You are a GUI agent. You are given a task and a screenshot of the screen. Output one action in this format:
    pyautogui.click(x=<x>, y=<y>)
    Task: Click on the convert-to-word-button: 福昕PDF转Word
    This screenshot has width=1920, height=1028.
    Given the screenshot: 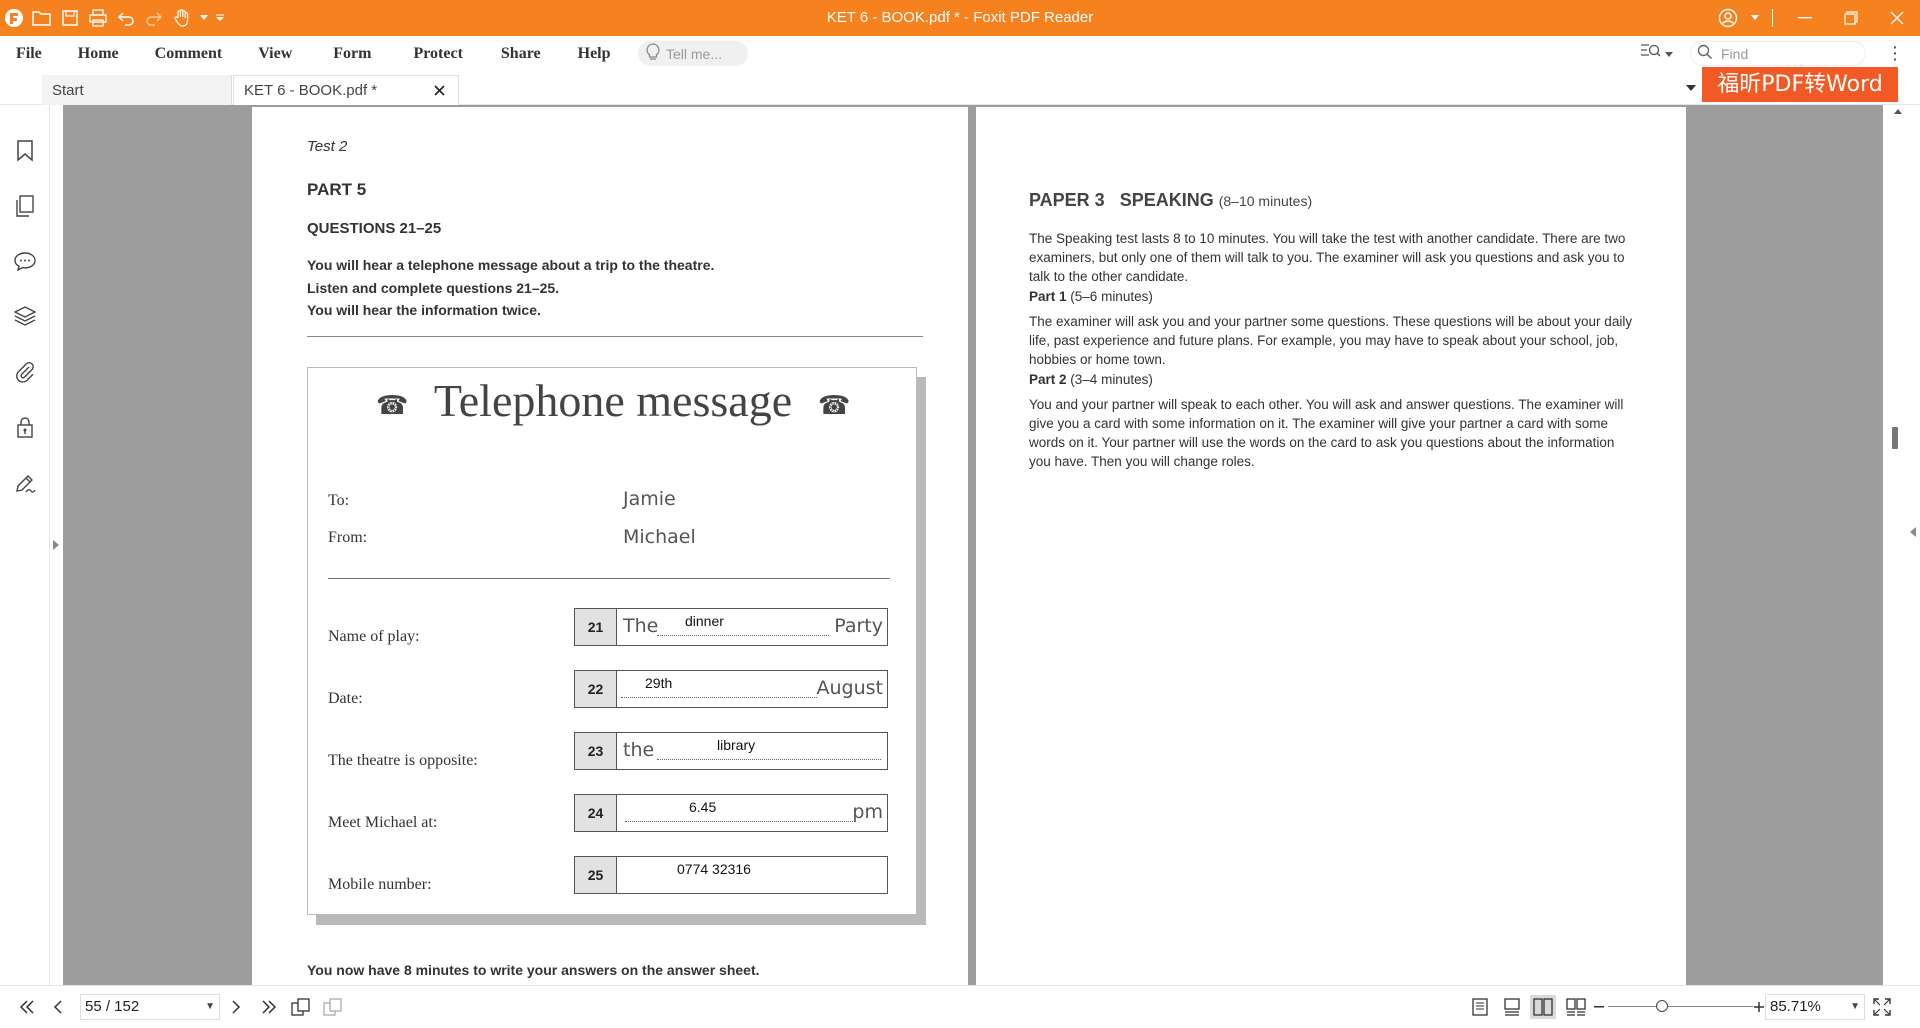 What is the action you would take?
    pyautogui.click(x=1800, y=84)
    